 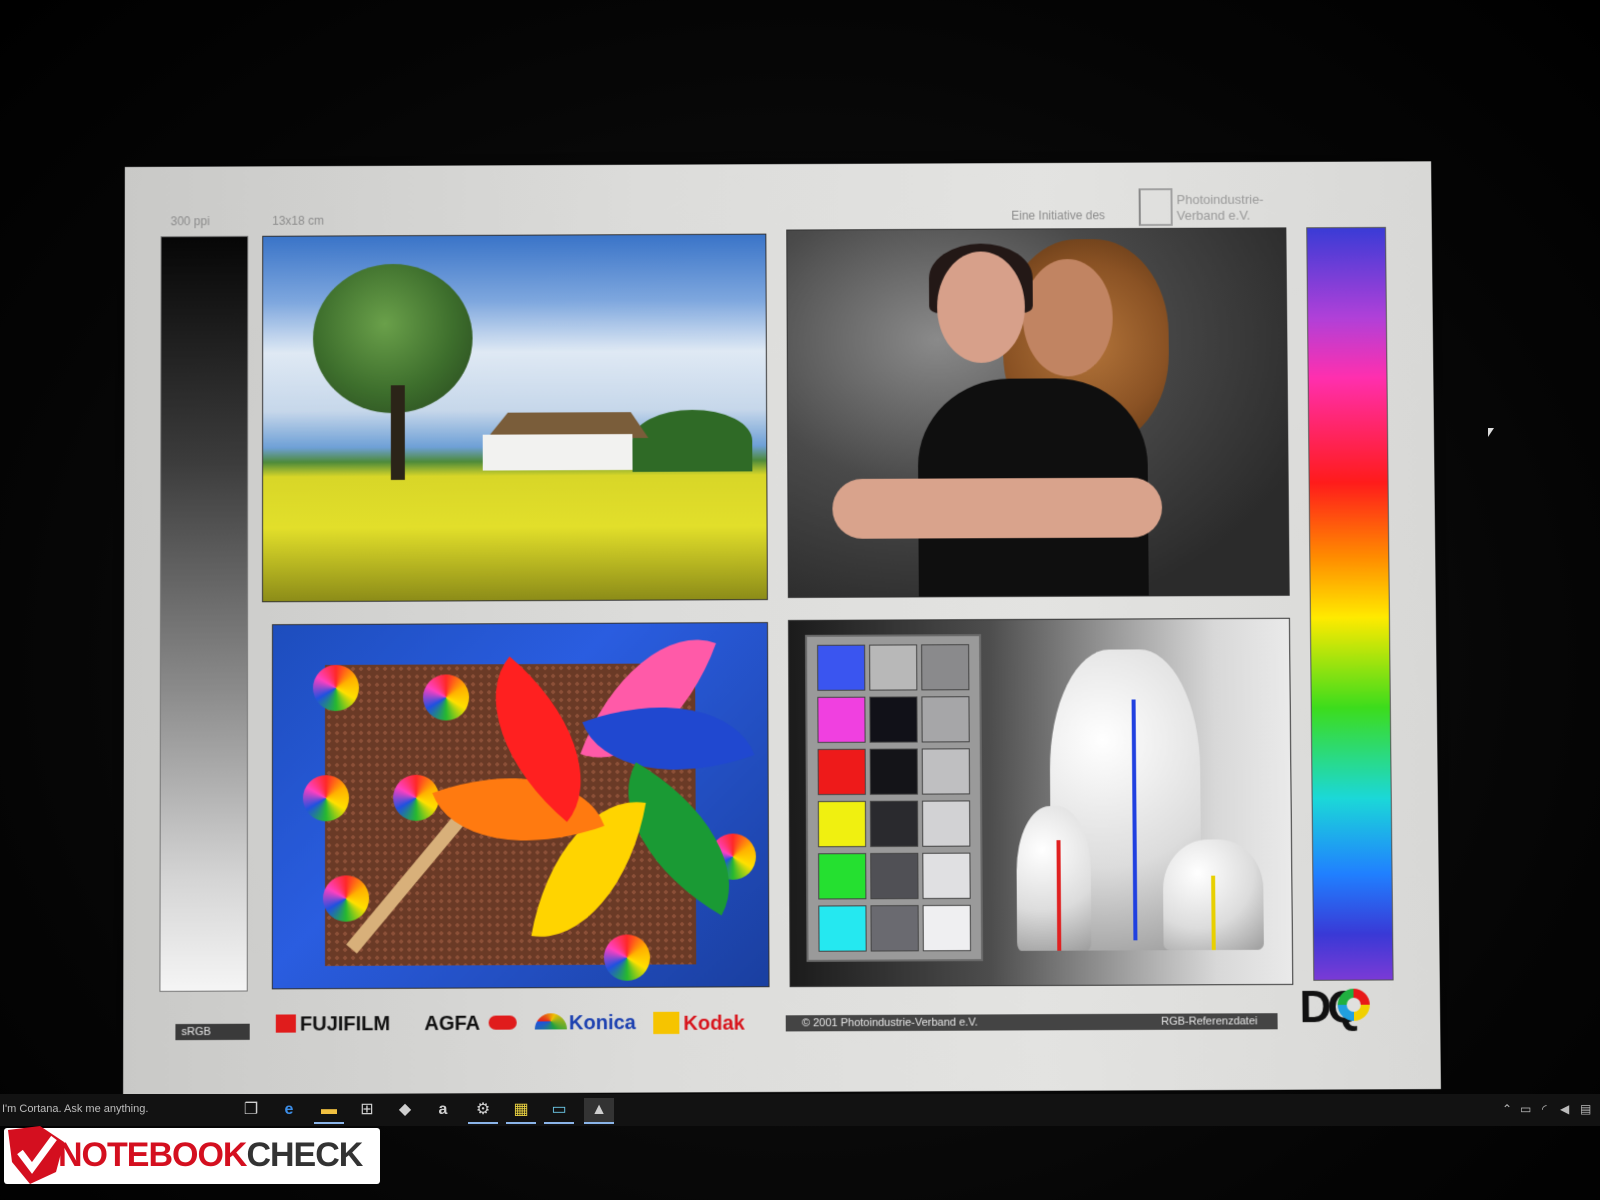 I want to click on notifications-icon: ▤, so click(x=1585, y=1109).